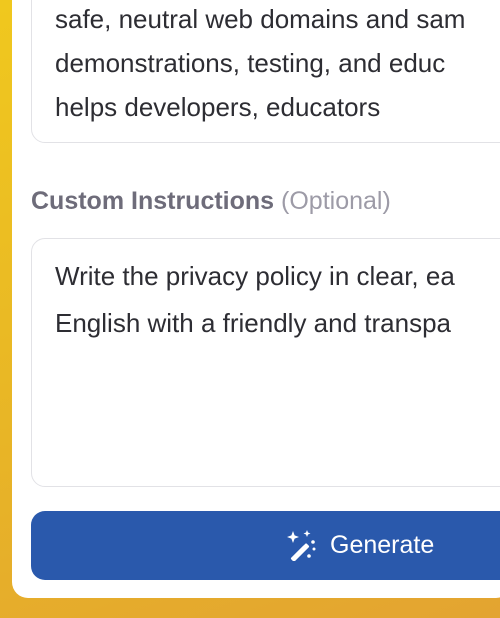 The width and height of the screenshot is (500, 618). Describe the element at coordinates (301, 545) in the screenshot. I see `magic-wand-icon` at that location.